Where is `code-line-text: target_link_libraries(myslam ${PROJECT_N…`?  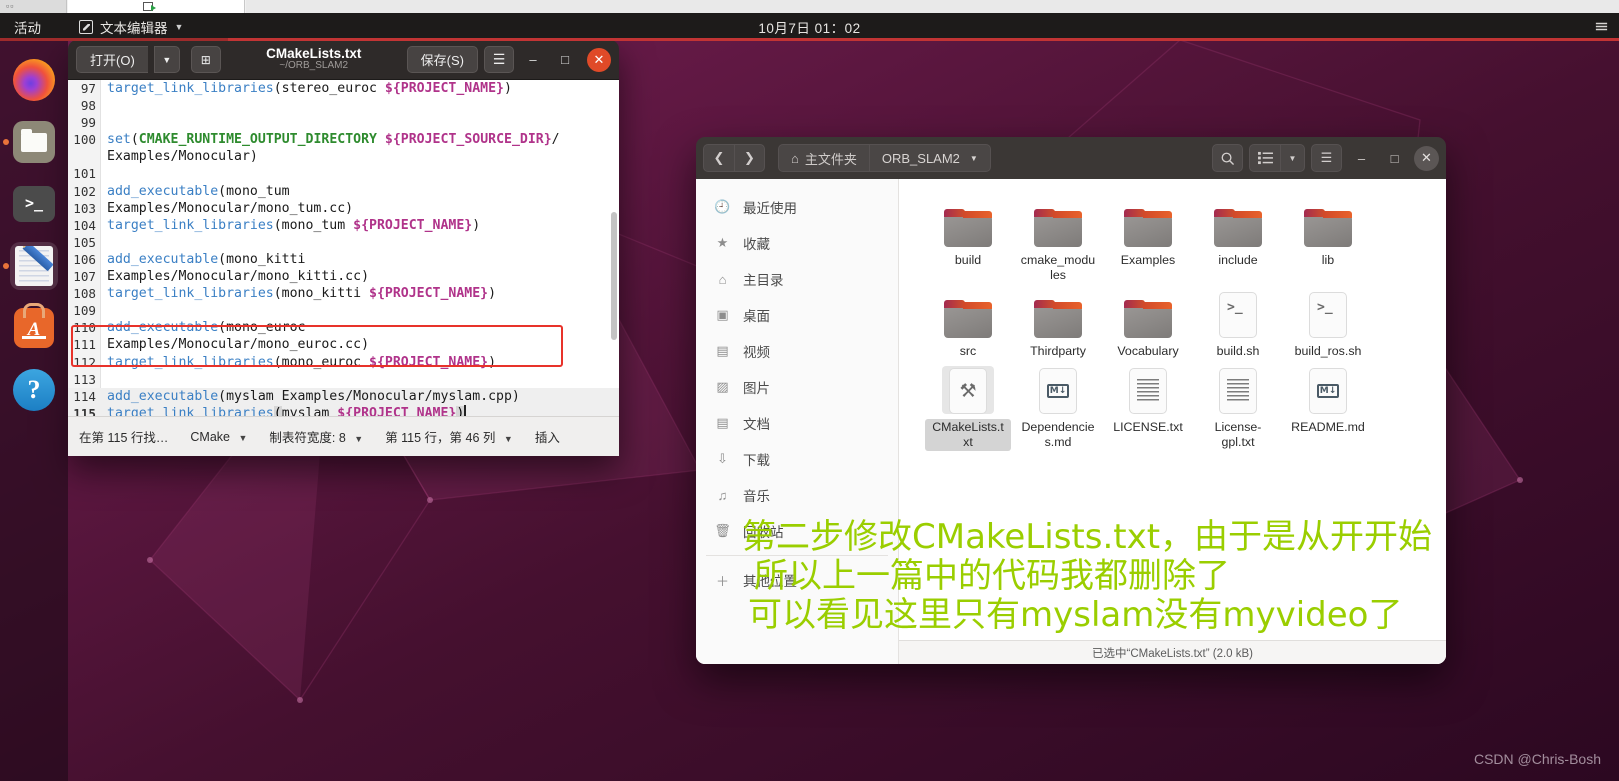
code-line-text: target_link_libraries(myslam ${PROJECT_N… is located at coordinates (283, 410).